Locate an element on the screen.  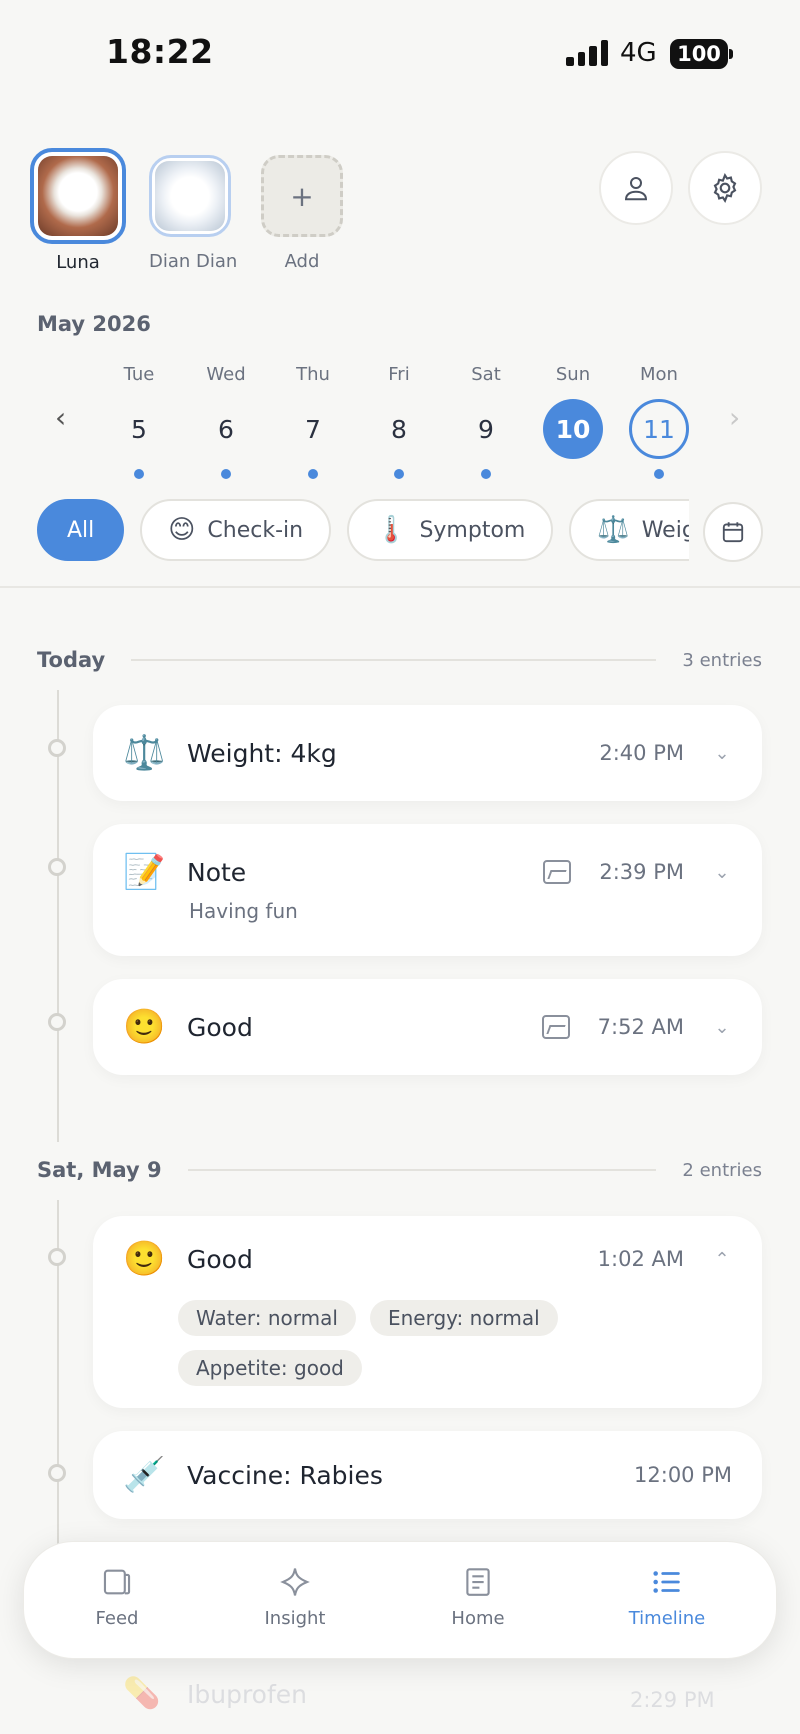
tab-label: Home is located at coordinates (478, 1618).